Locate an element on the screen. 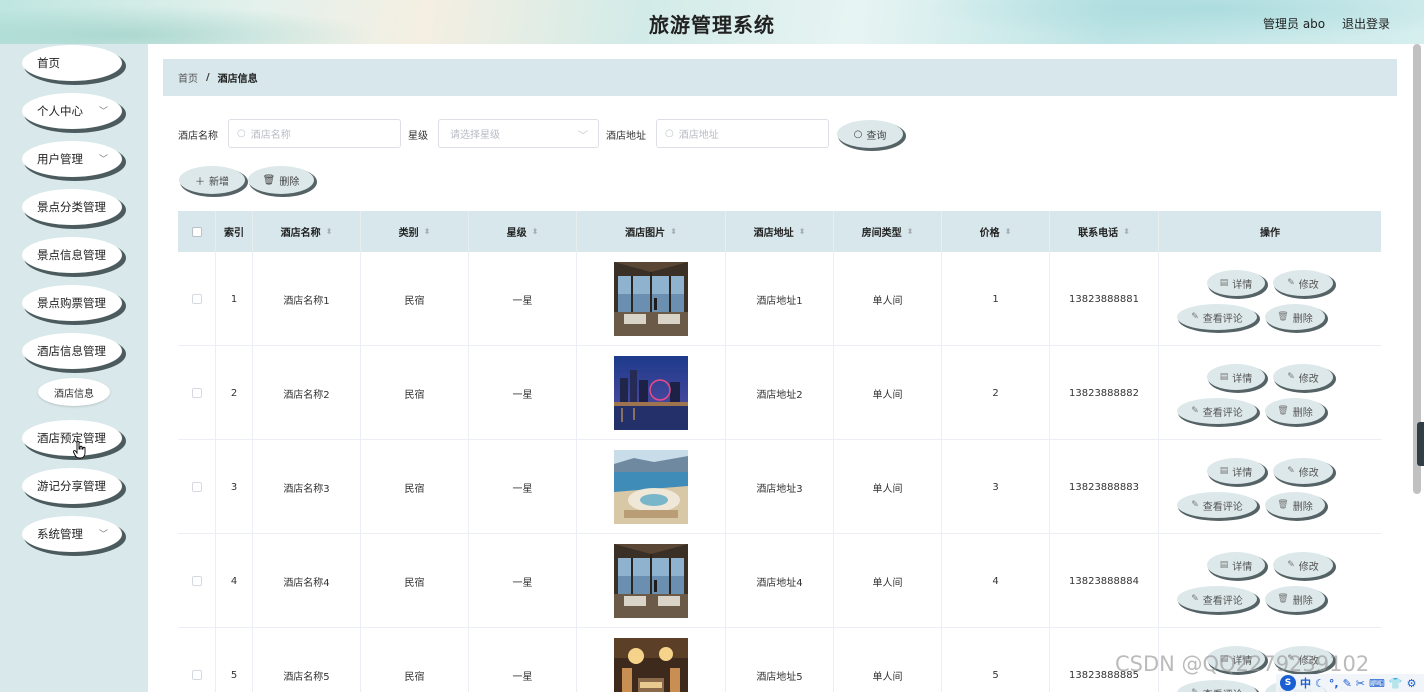 This screenshot has height=692, width=1424. cell-image is located at coordinates (651, 581).